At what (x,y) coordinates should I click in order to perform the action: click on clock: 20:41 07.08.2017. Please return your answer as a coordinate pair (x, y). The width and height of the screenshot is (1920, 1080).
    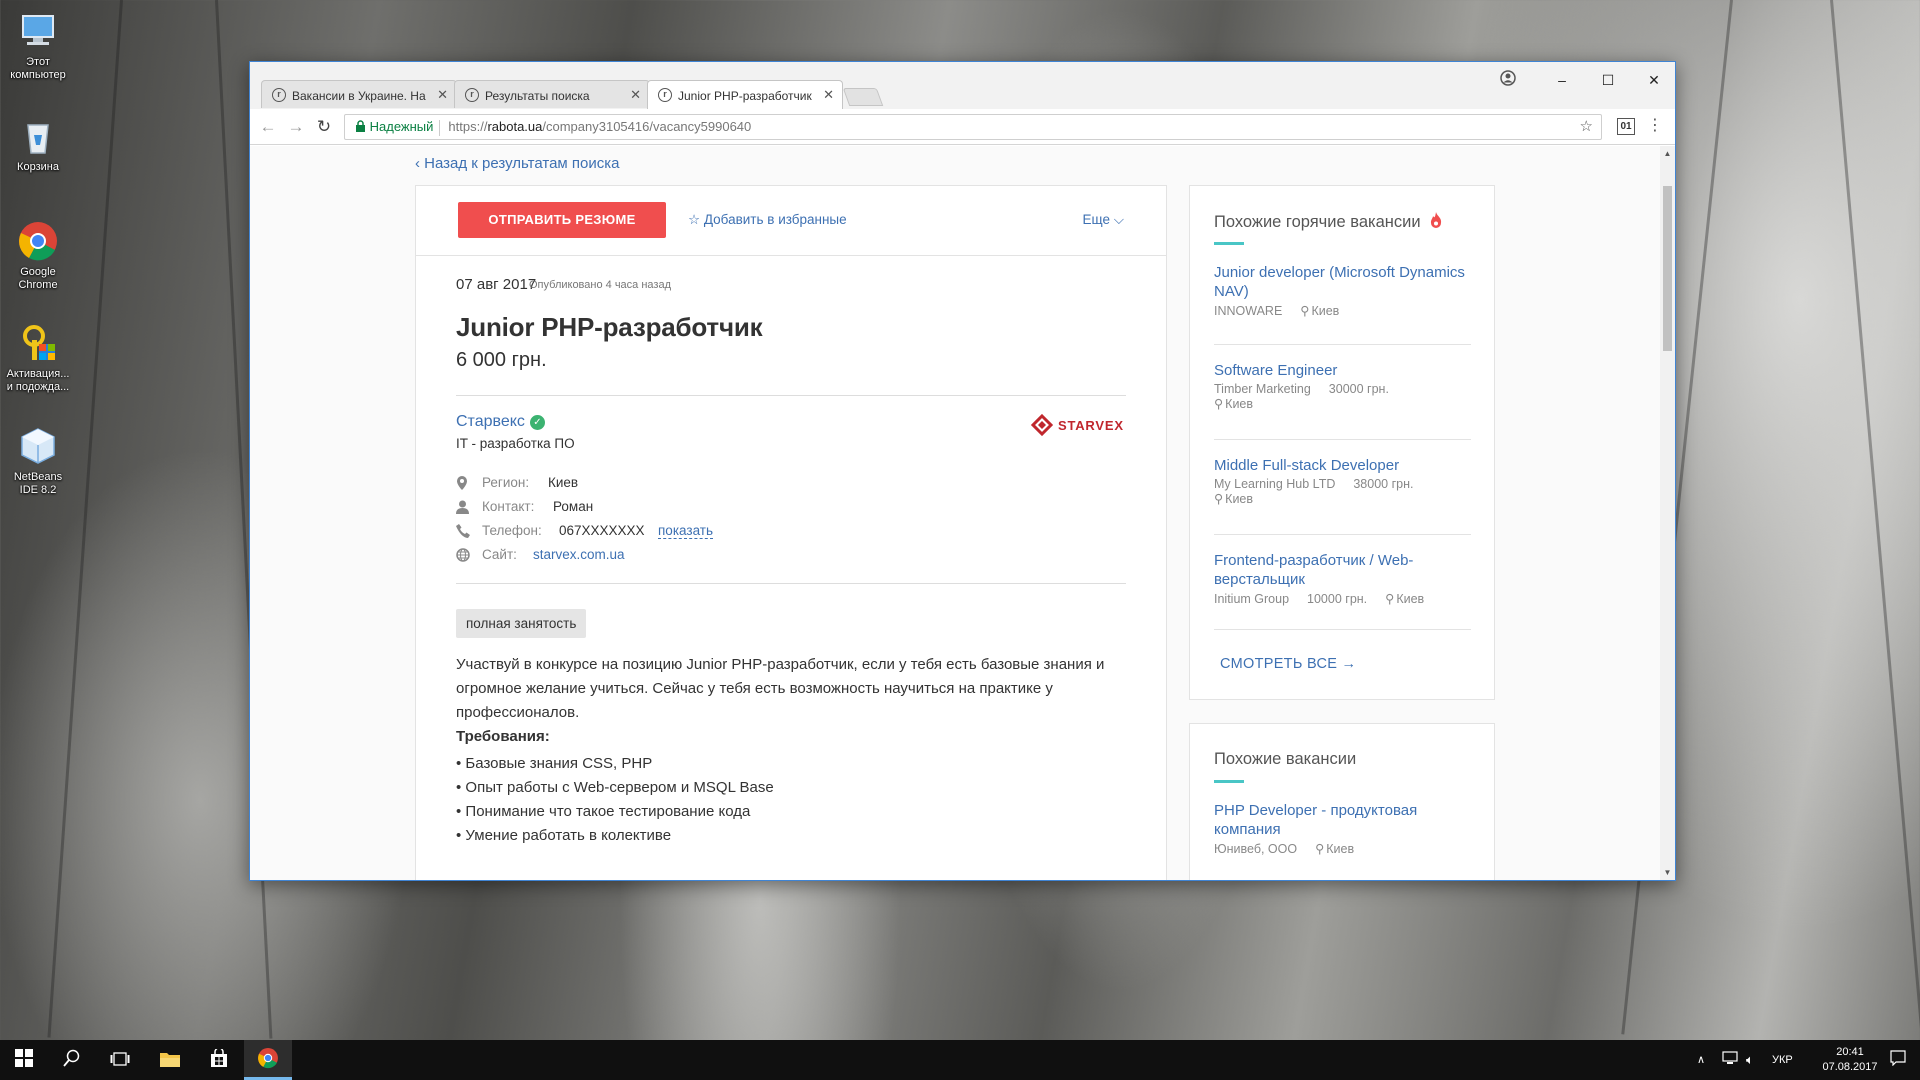
    Looking at the image, I should click on (1850, 1062).